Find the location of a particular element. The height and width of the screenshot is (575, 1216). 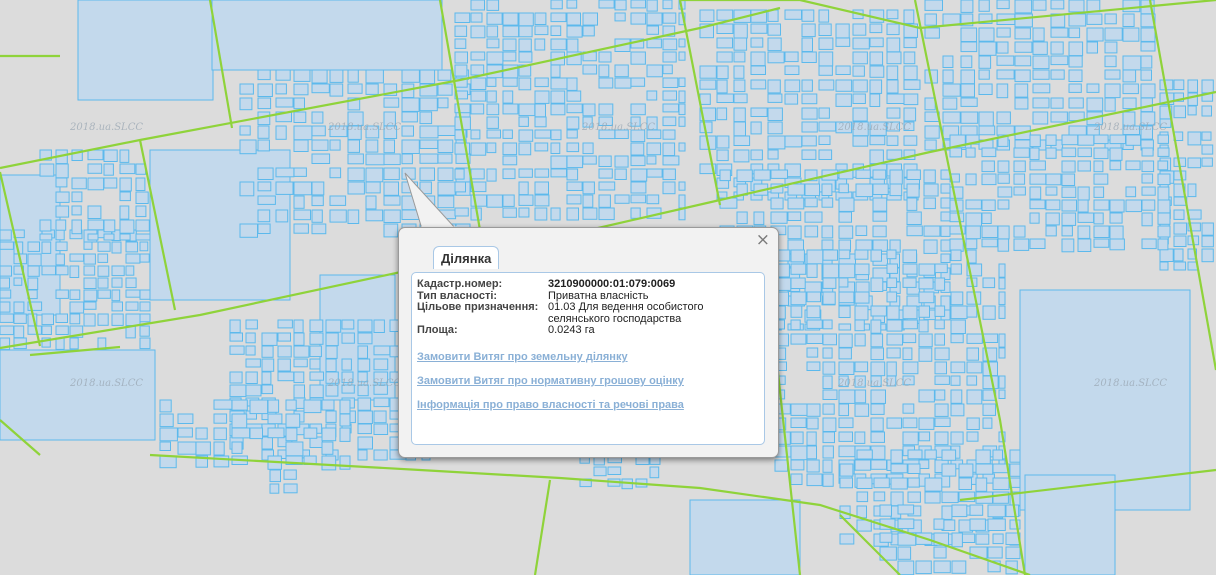

area-row: Площа: 0.0243 га is located at coordinates (568, 330).